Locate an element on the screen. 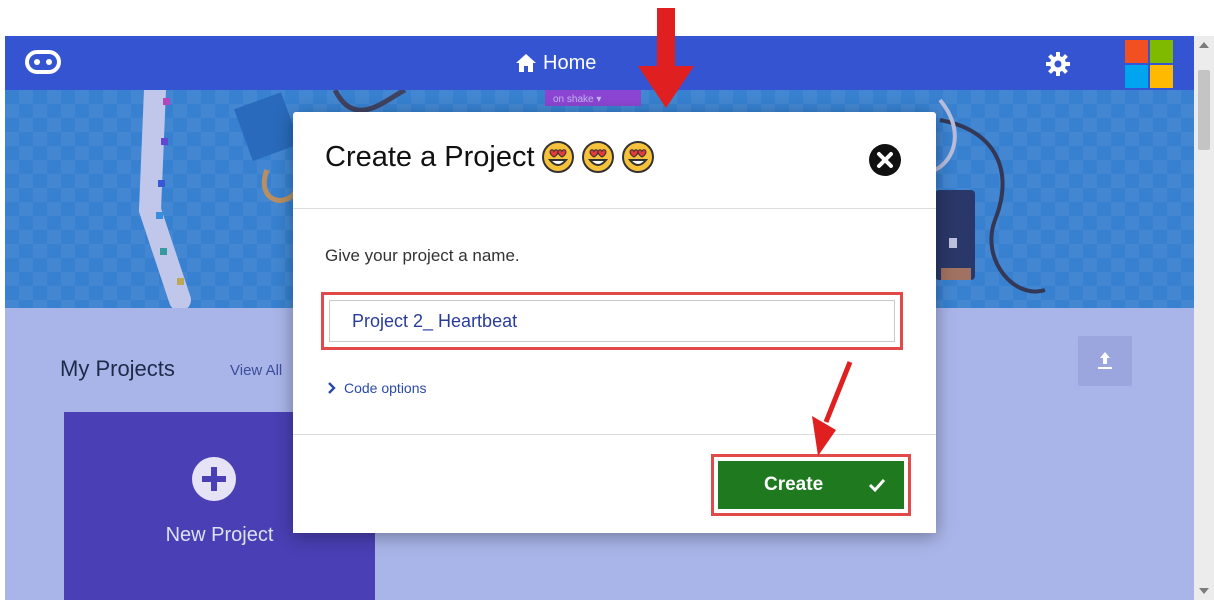 This screenshot has height=600, width=1214. home-label: Home is located at coordinates (570, 63).